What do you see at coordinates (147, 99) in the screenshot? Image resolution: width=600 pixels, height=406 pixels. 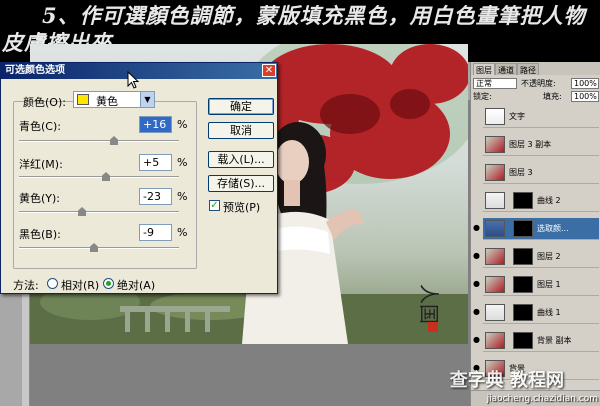 I see `chevron-down-icon: ▼` at bounding box center [147, 99].